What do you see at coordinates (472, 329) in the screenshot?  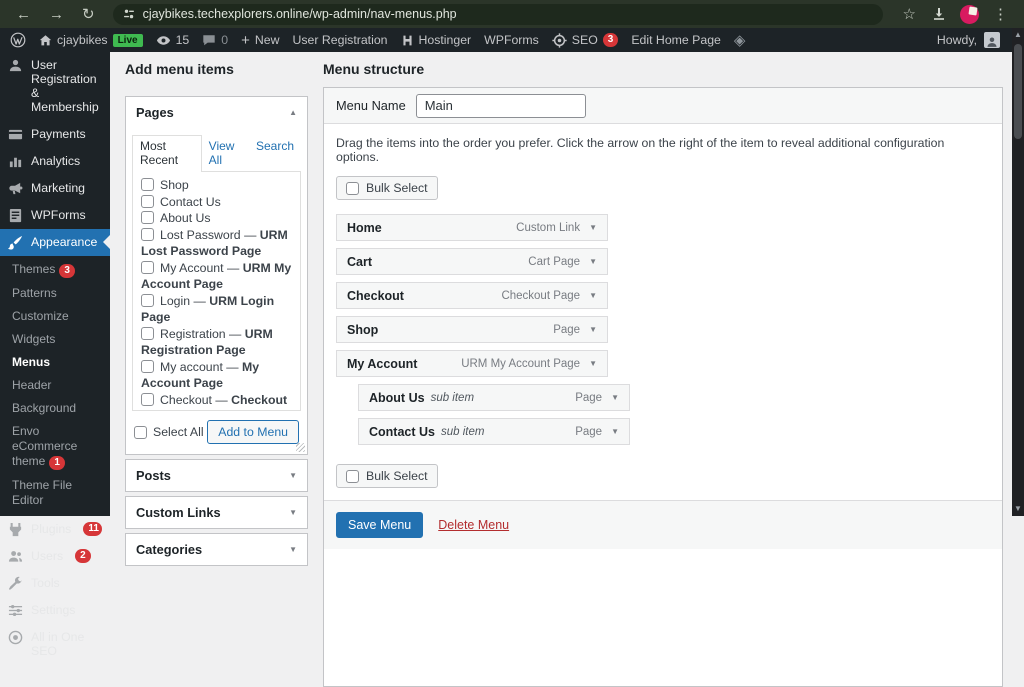 I see `menu-item-bar: Shop Page ▼` at bounding box center [472, 329].